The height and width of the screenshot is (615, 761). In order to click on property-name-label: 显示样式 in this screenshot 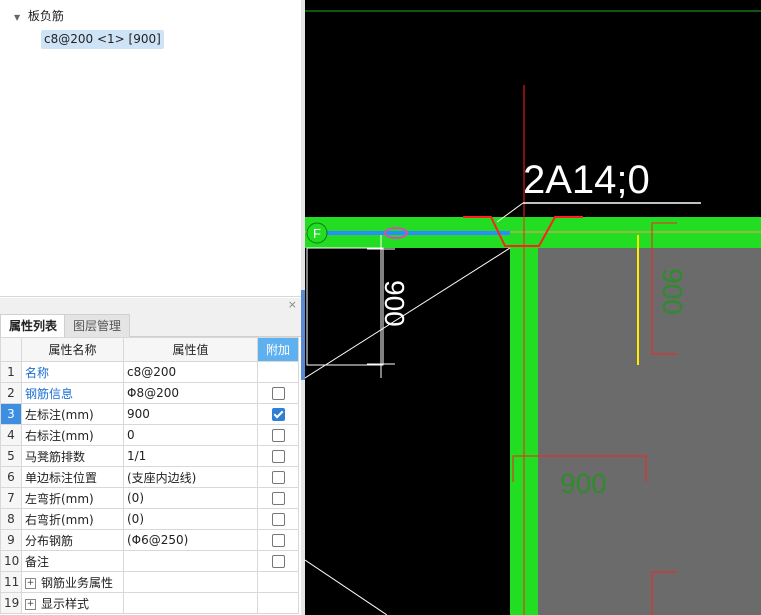, I will do `click(65, 603)`.